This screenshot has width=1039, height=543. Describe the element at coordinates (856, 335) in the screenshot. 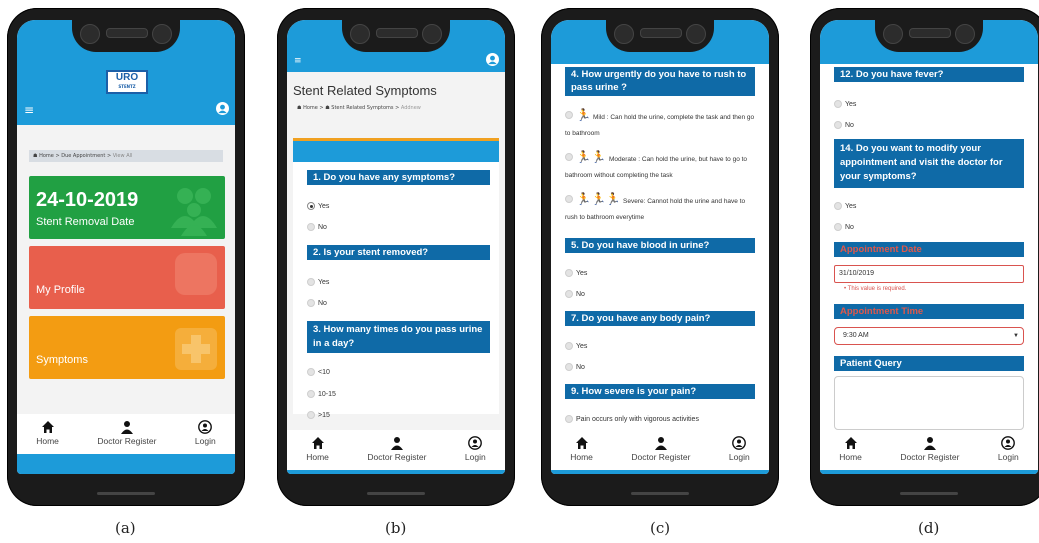

I see `selected-time: 9:30 AM` at that location.